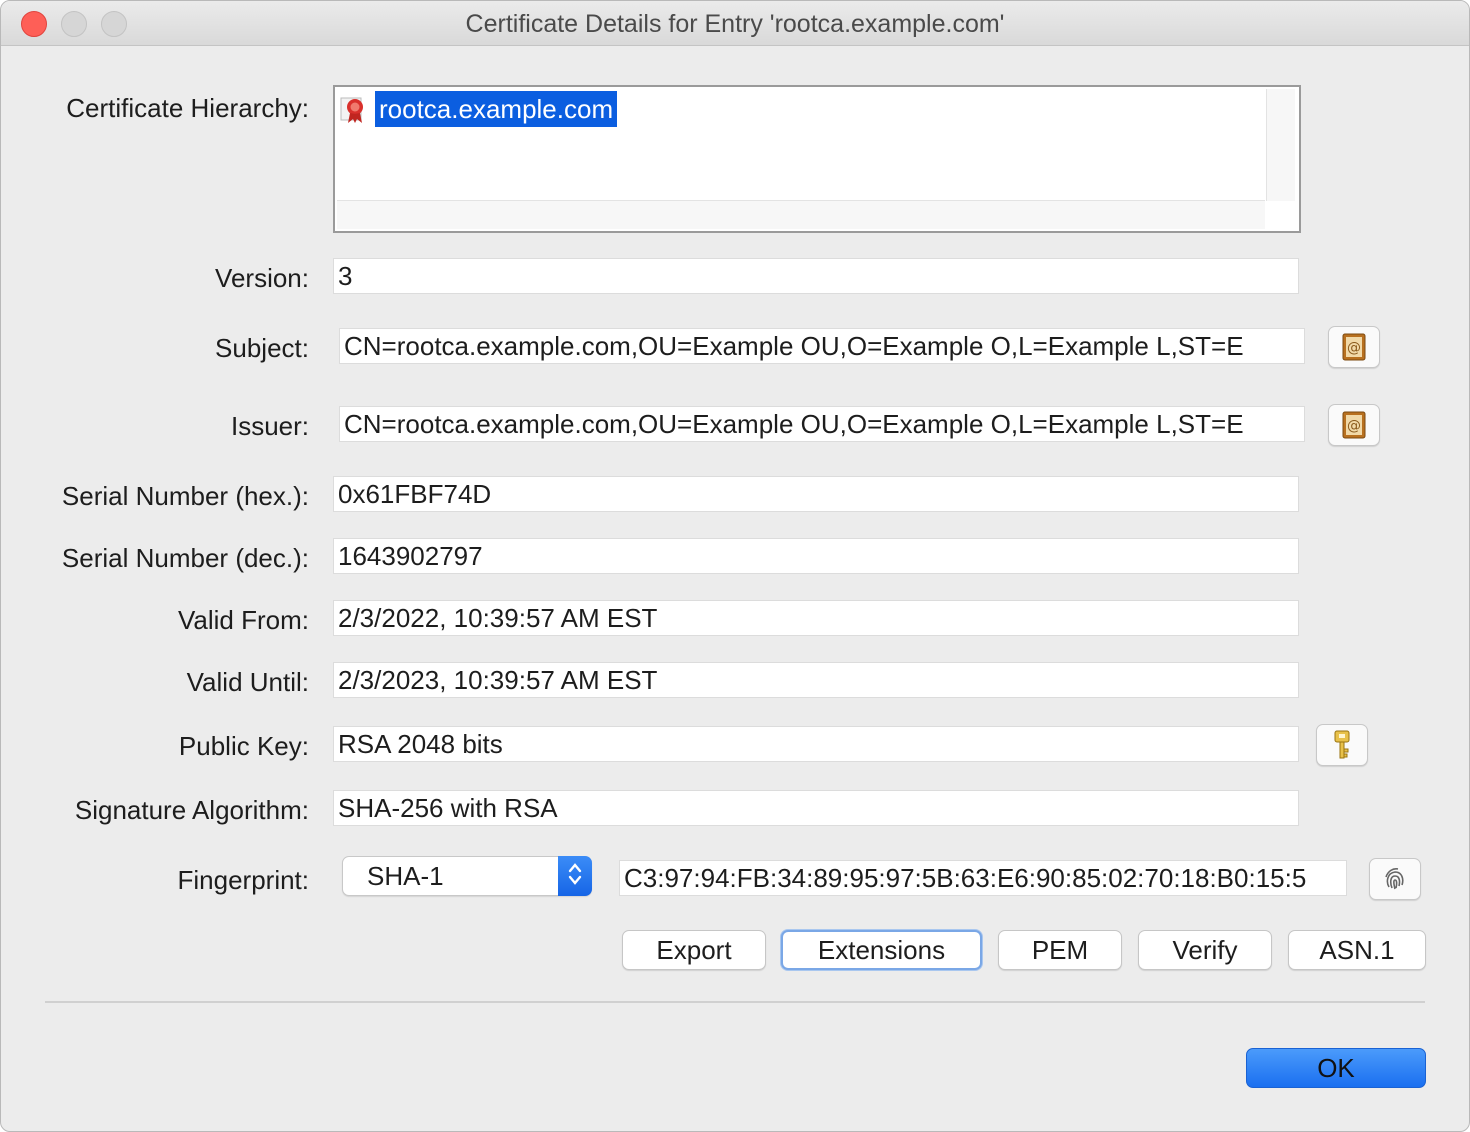 Image resolution: width=1470 pixels, height=1132 pixels. What do you see at coordinates (816, 618) in the screenshot?
I see `valid-from-field: 2/3/2022, 10:39:57 AM EST` at bounding box center [816, 618].